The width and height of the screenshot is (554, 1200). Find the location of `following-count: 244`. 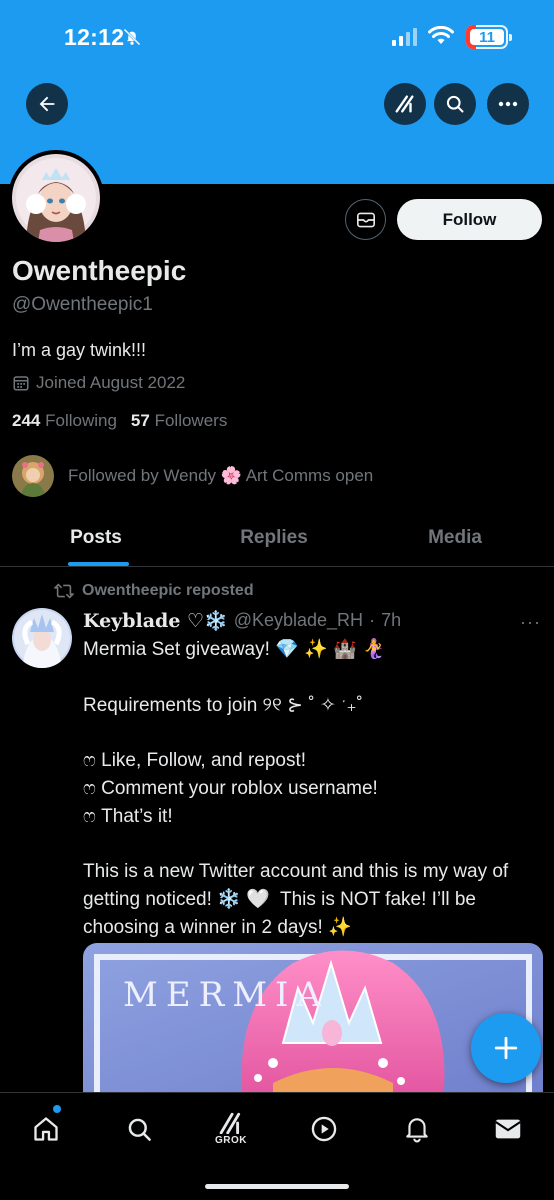

following-count: 244 is located at coordinates (26, 420).